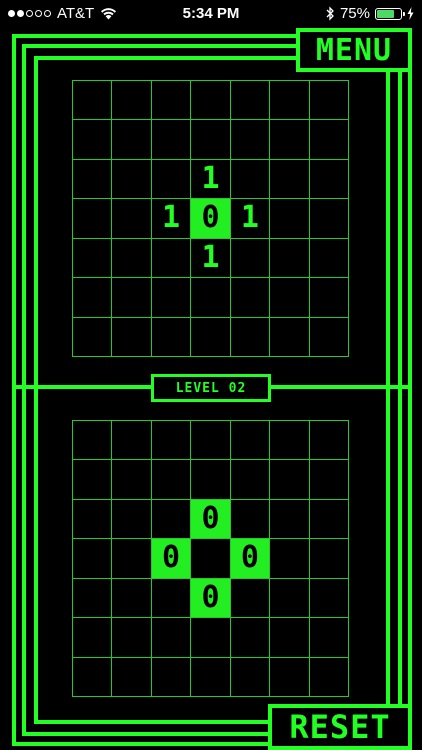 The width and height of the screenshot is (422, 750). What do you see at coordinates (340, 727) in the screenshot?
I see `reset-button: RESET` at bounding box center [340, 727].